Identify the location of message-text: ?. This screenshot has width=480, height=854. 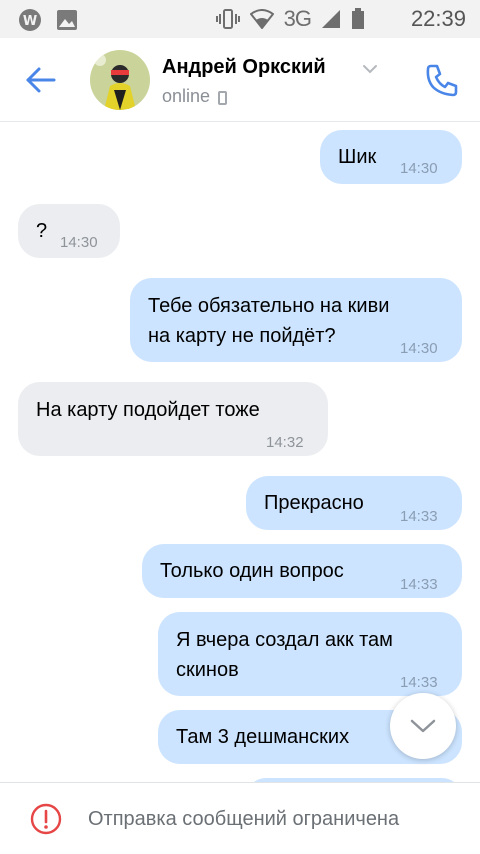
(42, 231).